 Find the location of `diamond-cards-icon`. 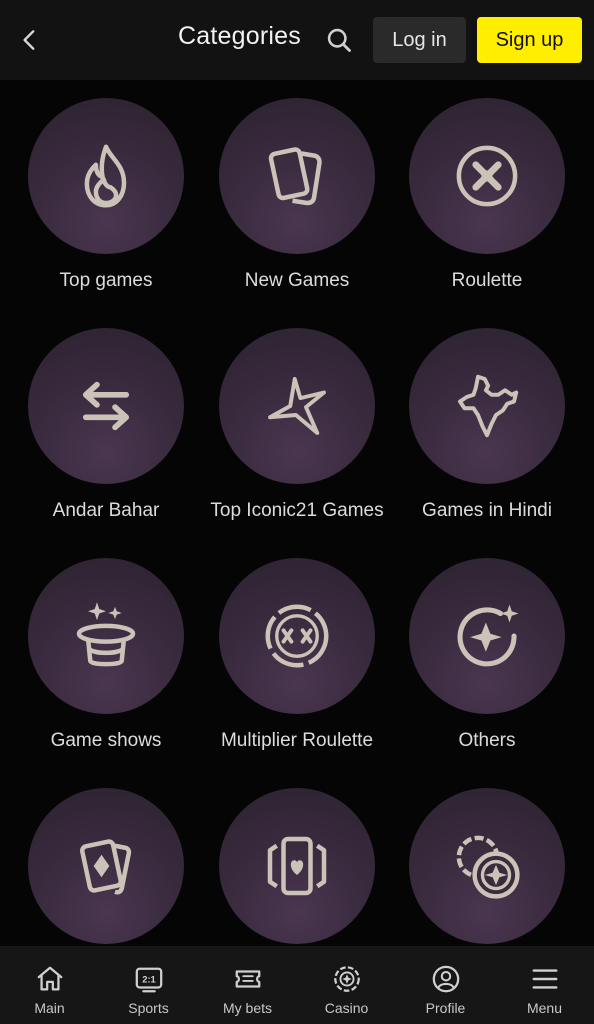

diamond-cards-icon is located at coordinates (106, 867).